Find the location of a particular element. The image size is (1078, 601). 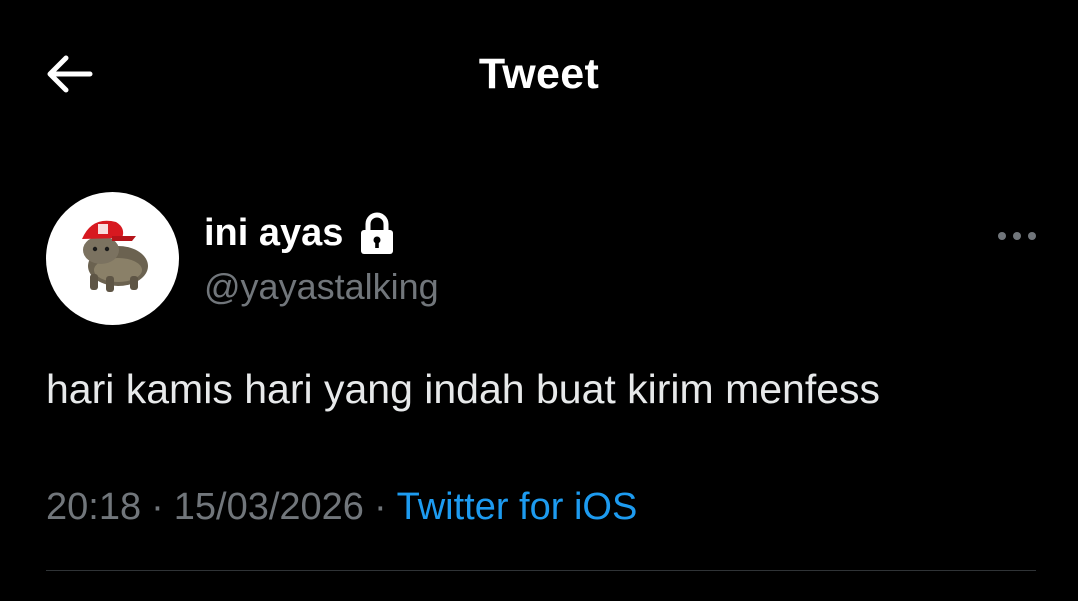

tweet-metadata: 20:18 · 15/03/2026 · Twitter for iOS is located at coordinates (341, 507).